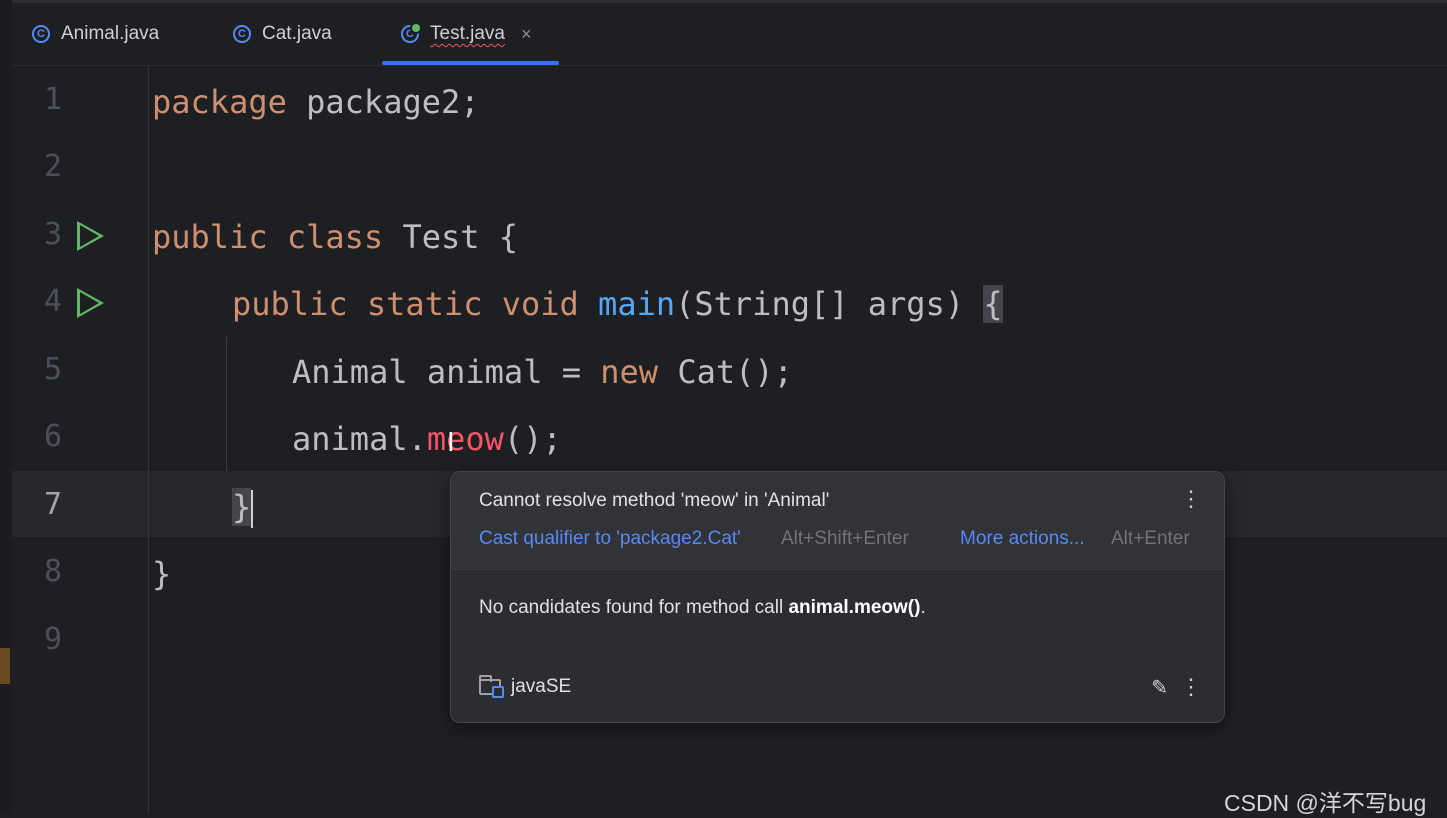  I want to click on indent-guide, so click(226, 404).